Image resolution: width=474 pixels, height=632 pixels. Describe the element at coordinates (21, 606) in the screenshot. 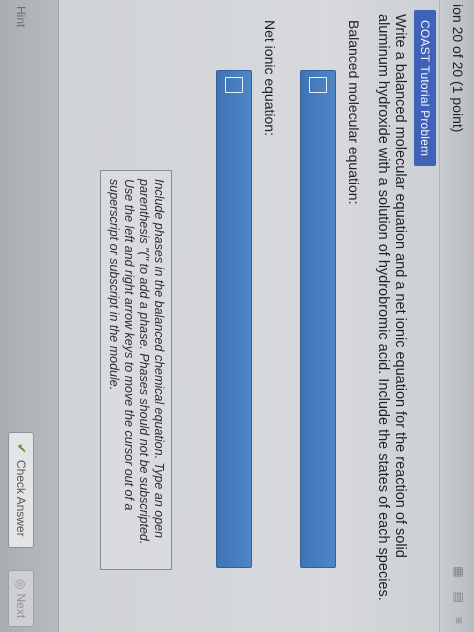

I see `next-label: Next` at that location.